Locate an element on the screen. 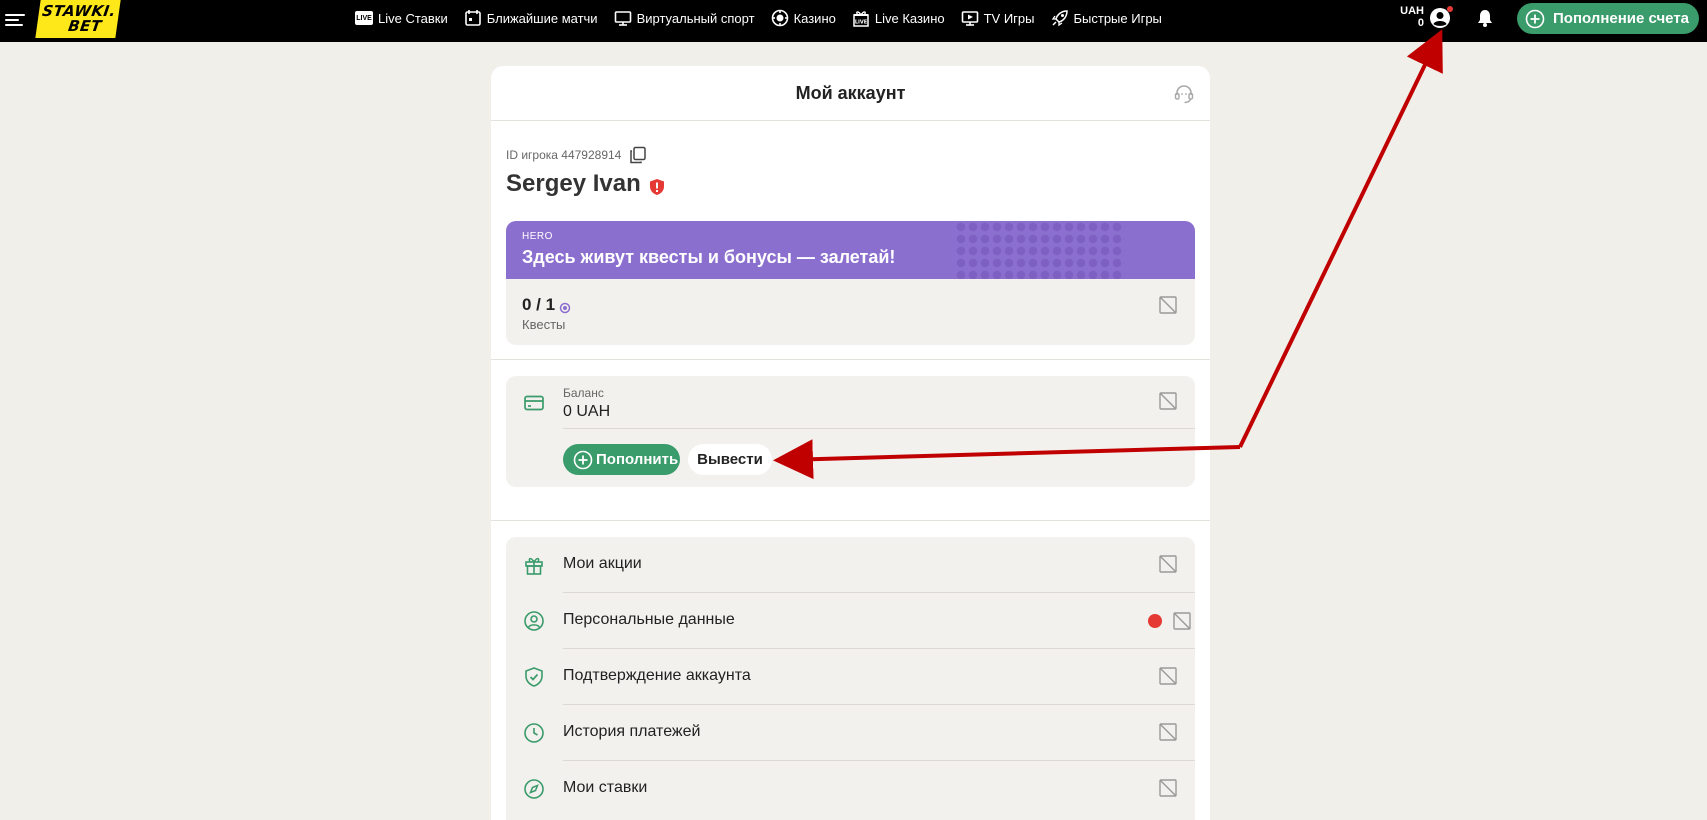  menu-item-payment-history: История платежей is located at coordinates (850, 733).